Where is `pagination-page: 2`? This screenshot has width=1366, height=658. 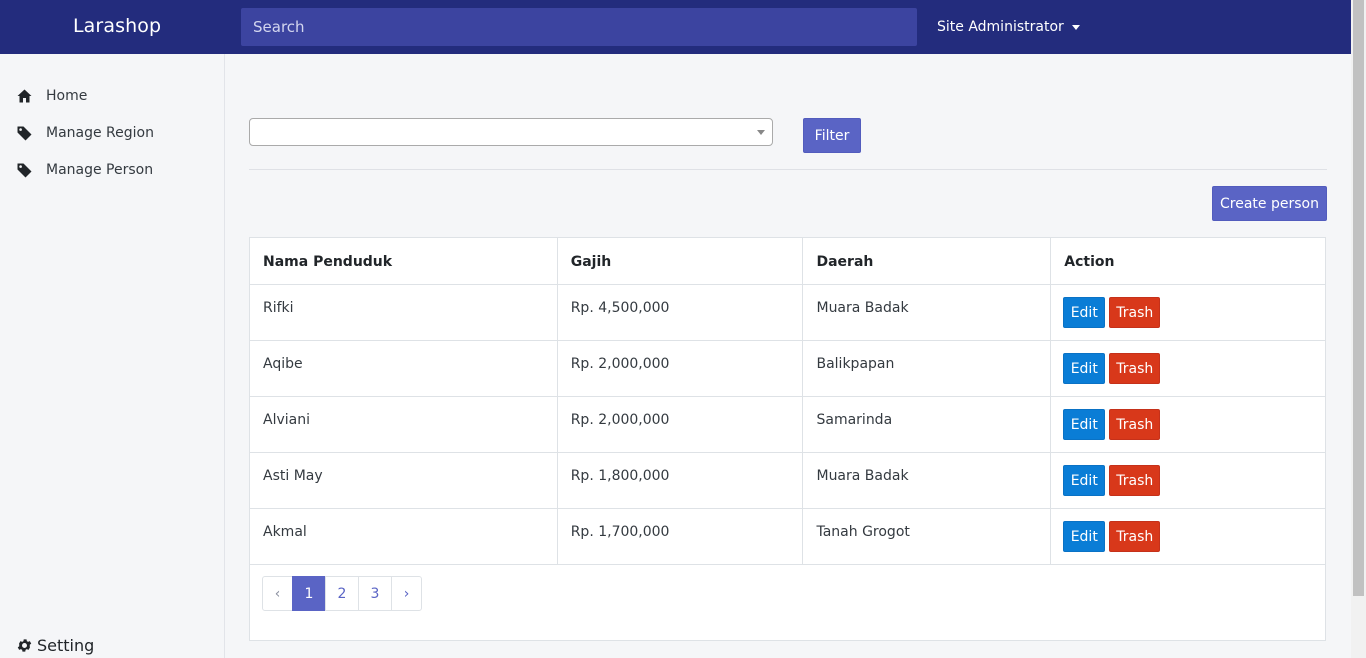 pagination-page: 2 is located at coordinates (342, 593).